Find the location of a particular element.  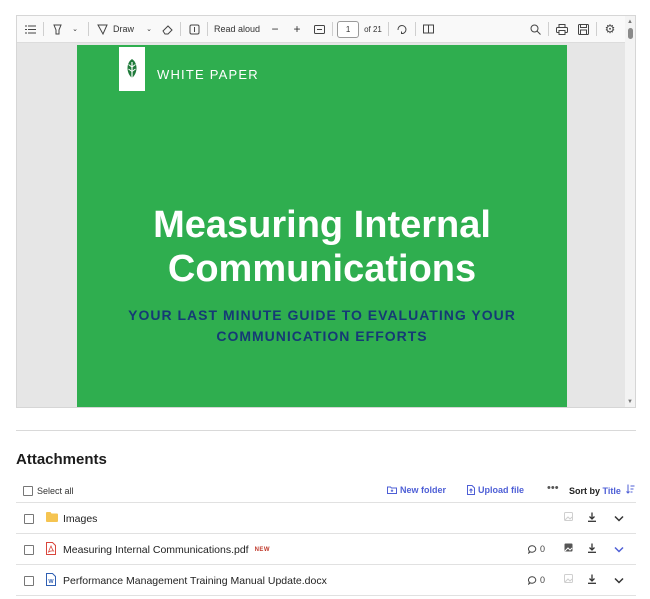

file-name: Images is located at coordinates (80, 519).